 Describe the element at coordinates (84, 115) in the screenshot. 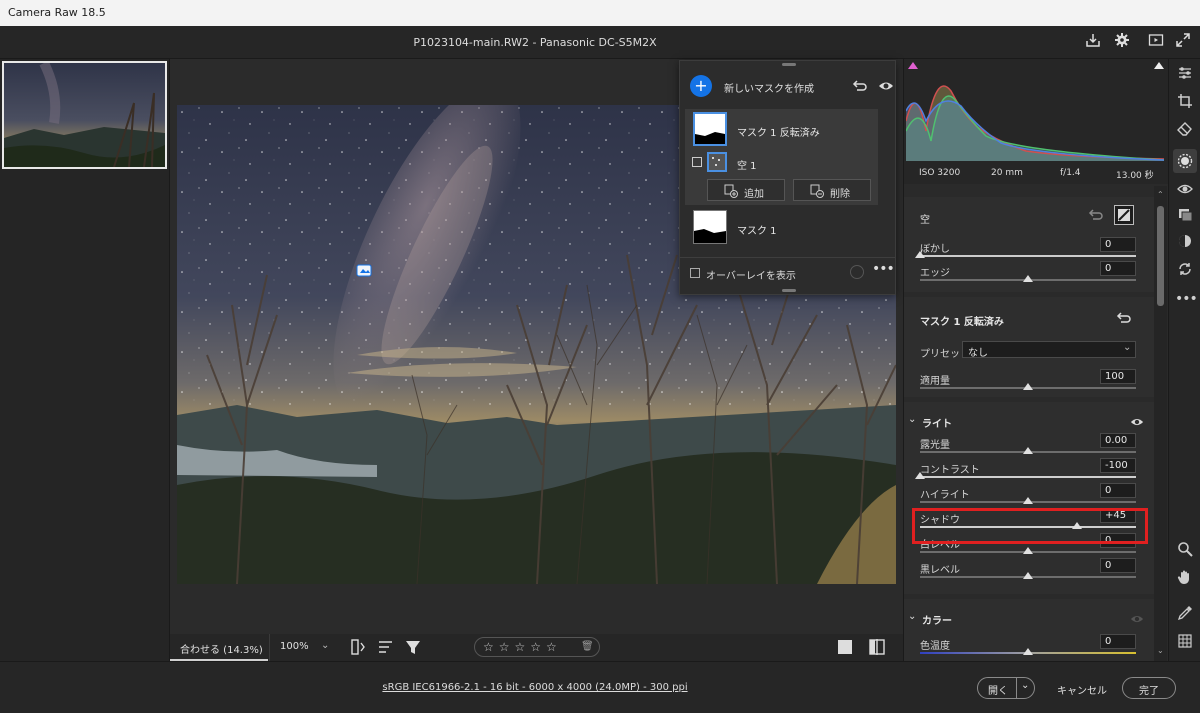

I see `filmstrip-thumbnail` at that location.